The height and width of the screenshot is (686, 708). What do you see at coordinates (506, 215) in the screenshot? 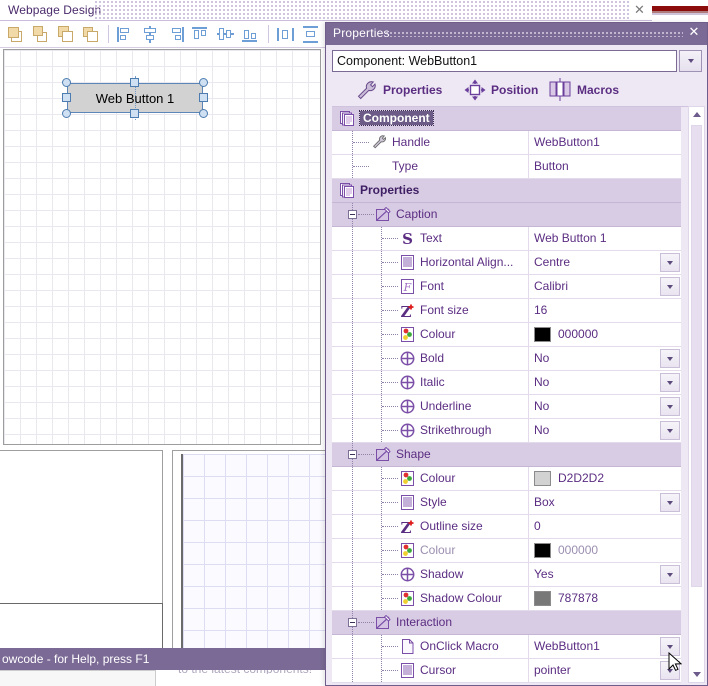
I see `group-row-caption: Caption` at bounding box center [506, 215].